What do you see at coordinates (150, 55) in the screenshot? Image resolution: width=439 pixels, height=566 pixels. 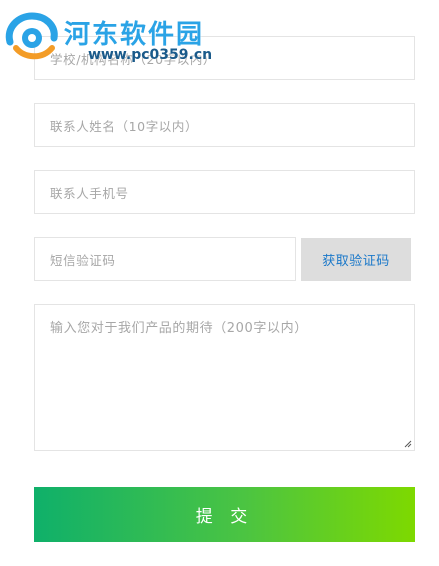 I see `watermark-url: www.pc0359.cn` at bounding box center [150, 55].